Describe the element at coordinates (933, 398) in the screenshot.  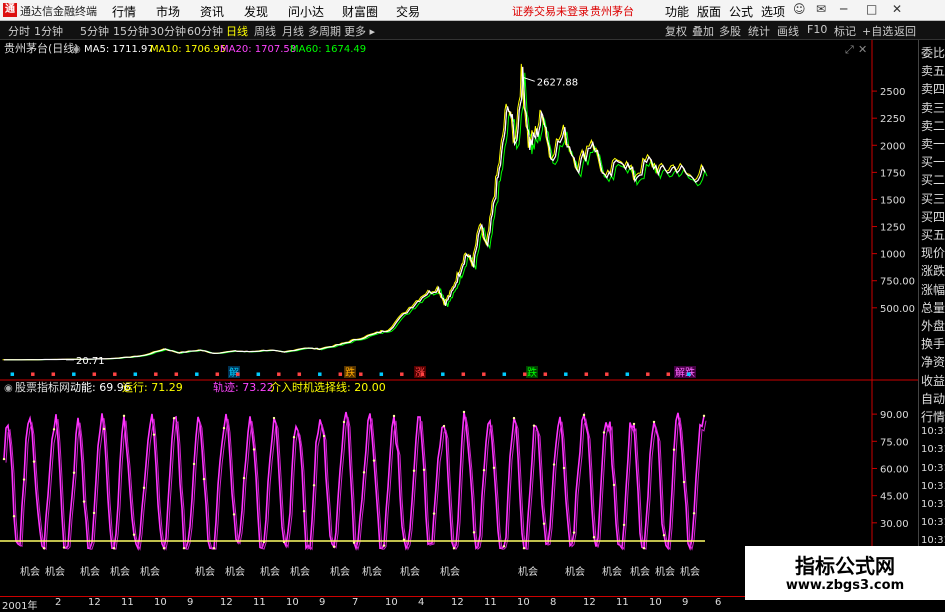
I see `quote-panel-item: 自动` at that location.